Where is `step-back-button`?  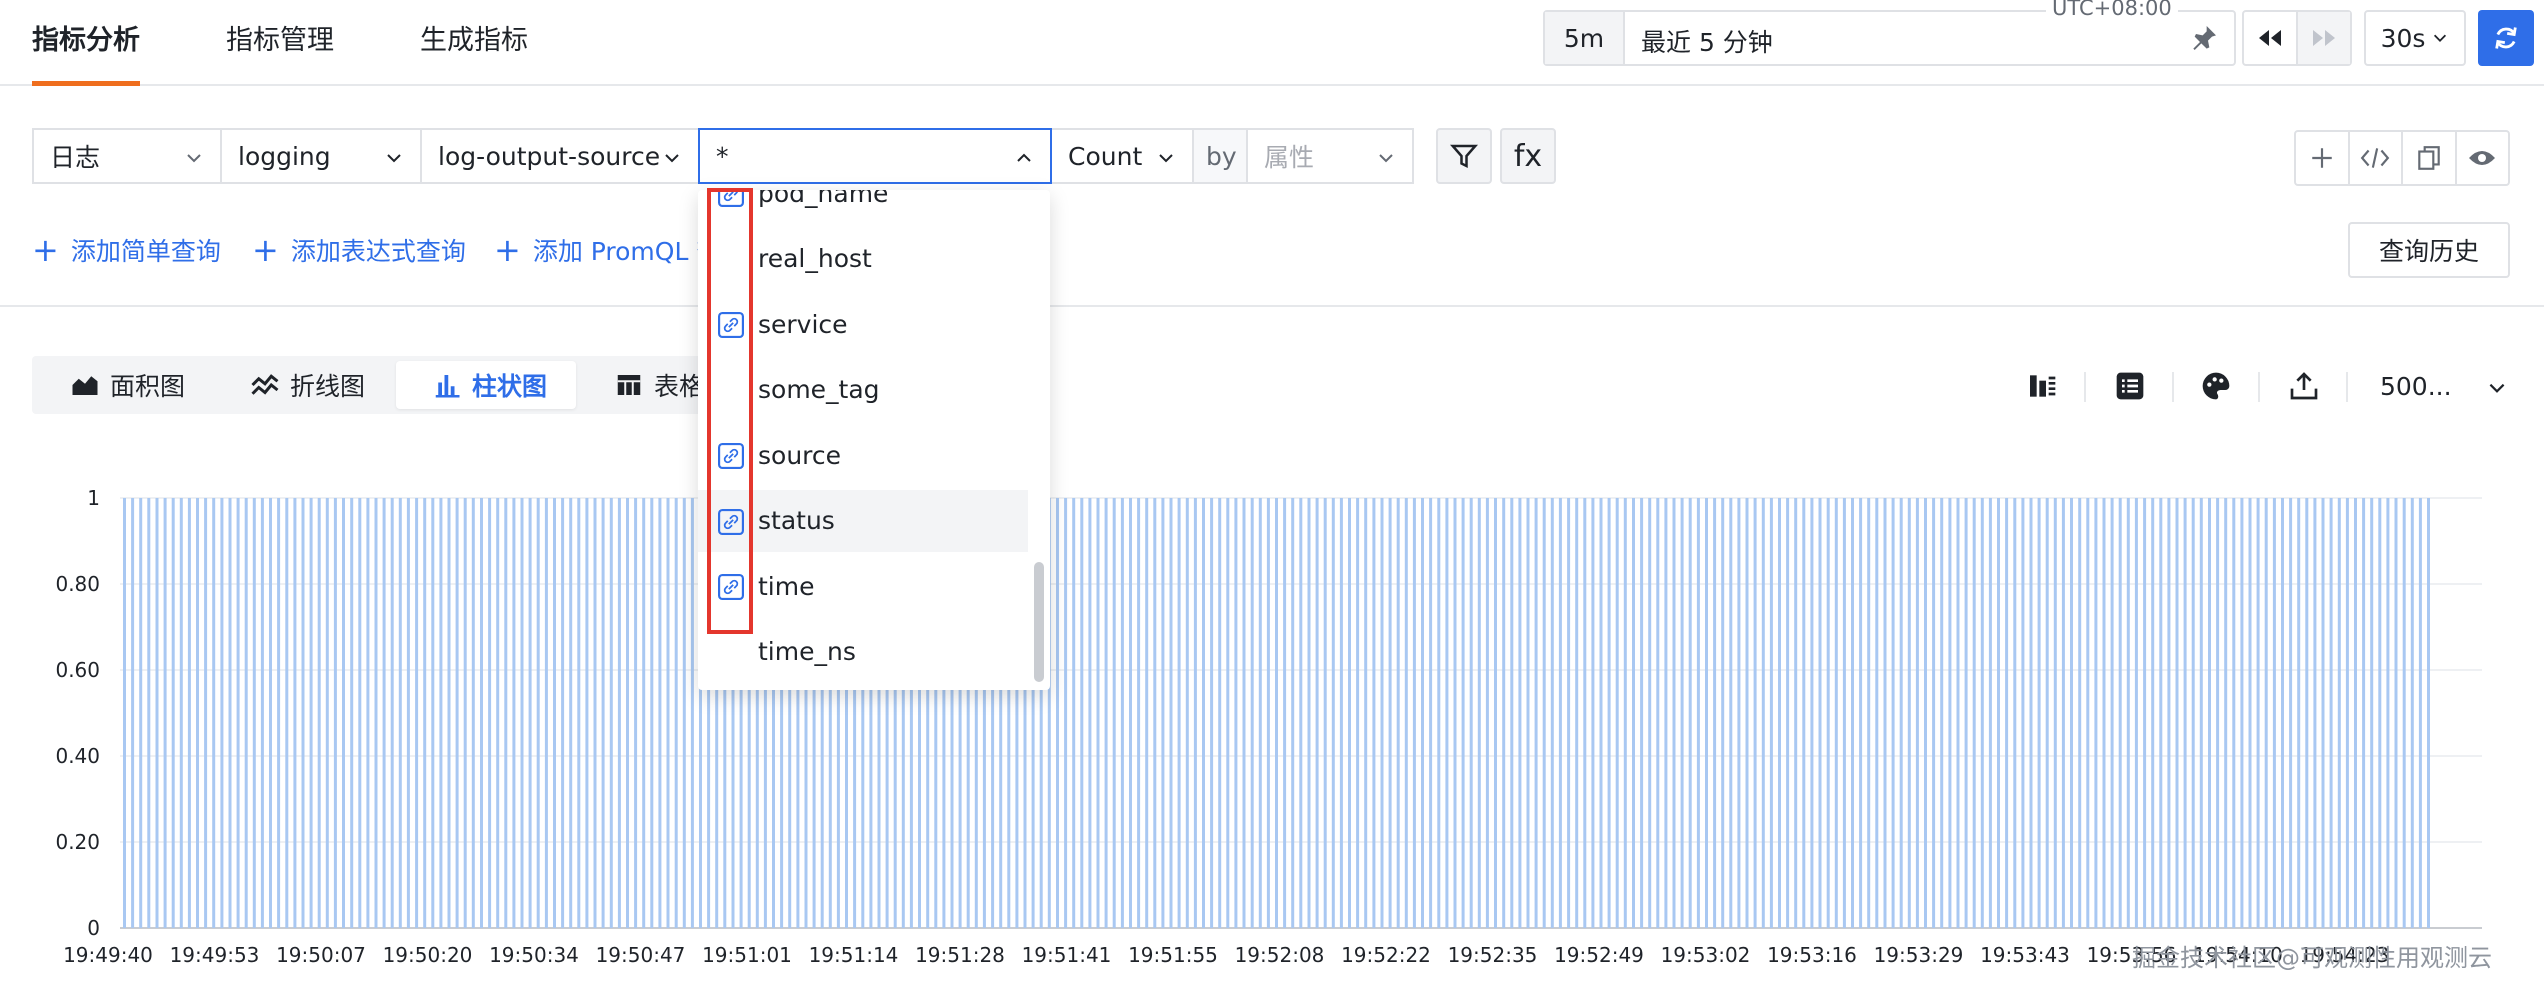
step-back-button is located at coordinates (2270, 38).